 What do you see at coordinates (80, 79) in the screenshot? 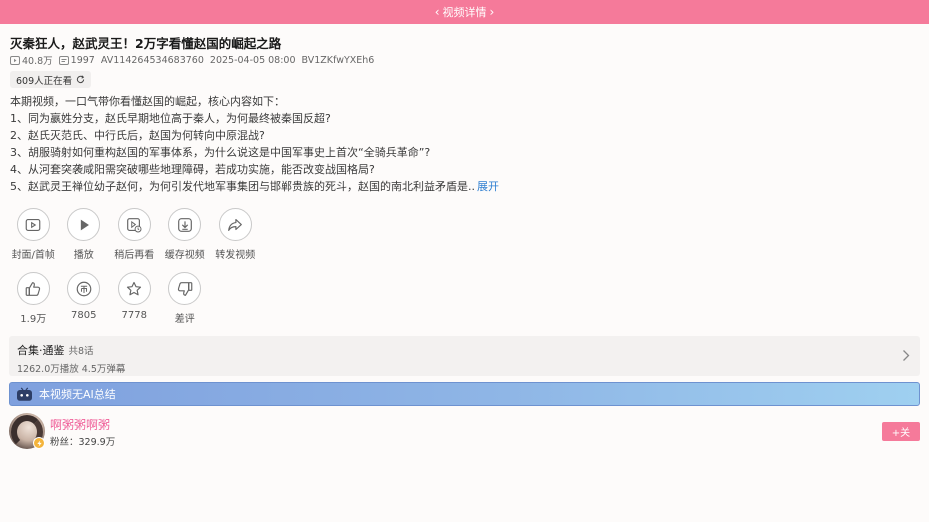
I see `refresh-icon` at bounding box center [80, 79].